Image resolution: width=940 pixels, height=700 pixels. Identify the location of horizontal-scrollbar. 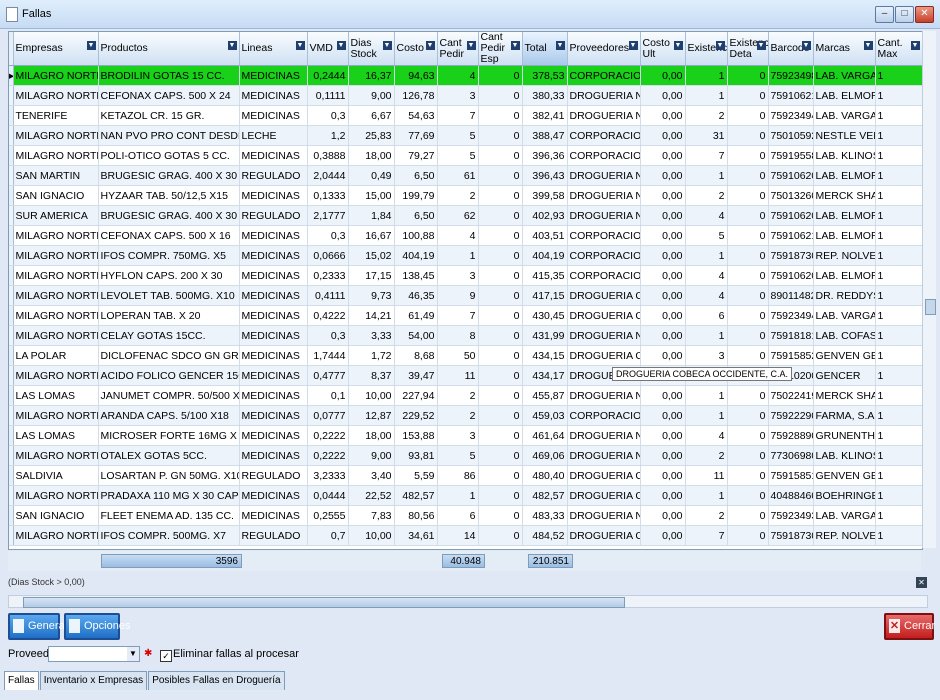
(468, 601).